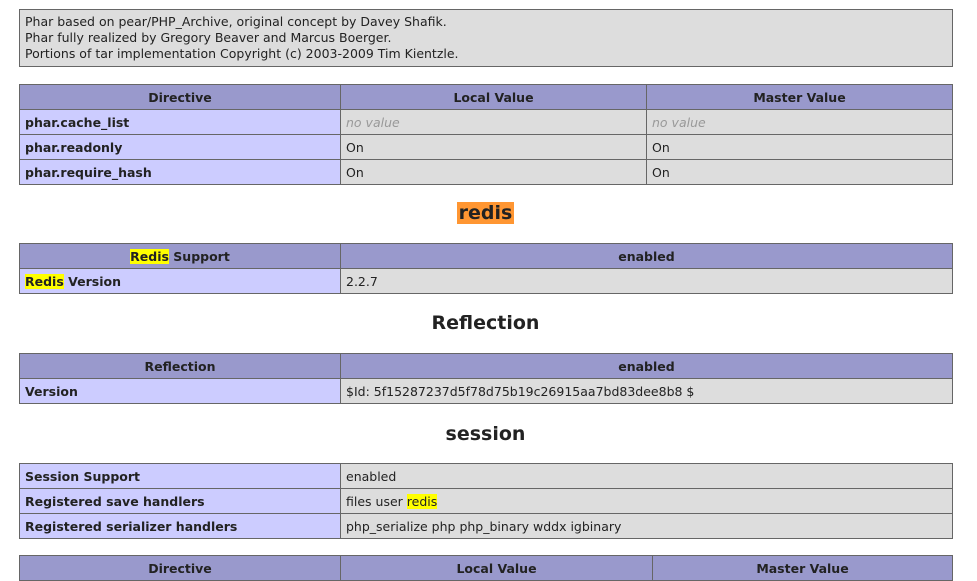 The width and height of the screenshot is (977, 581). I want to click on section-heading-reflection: Reflection, so click(485, 323).